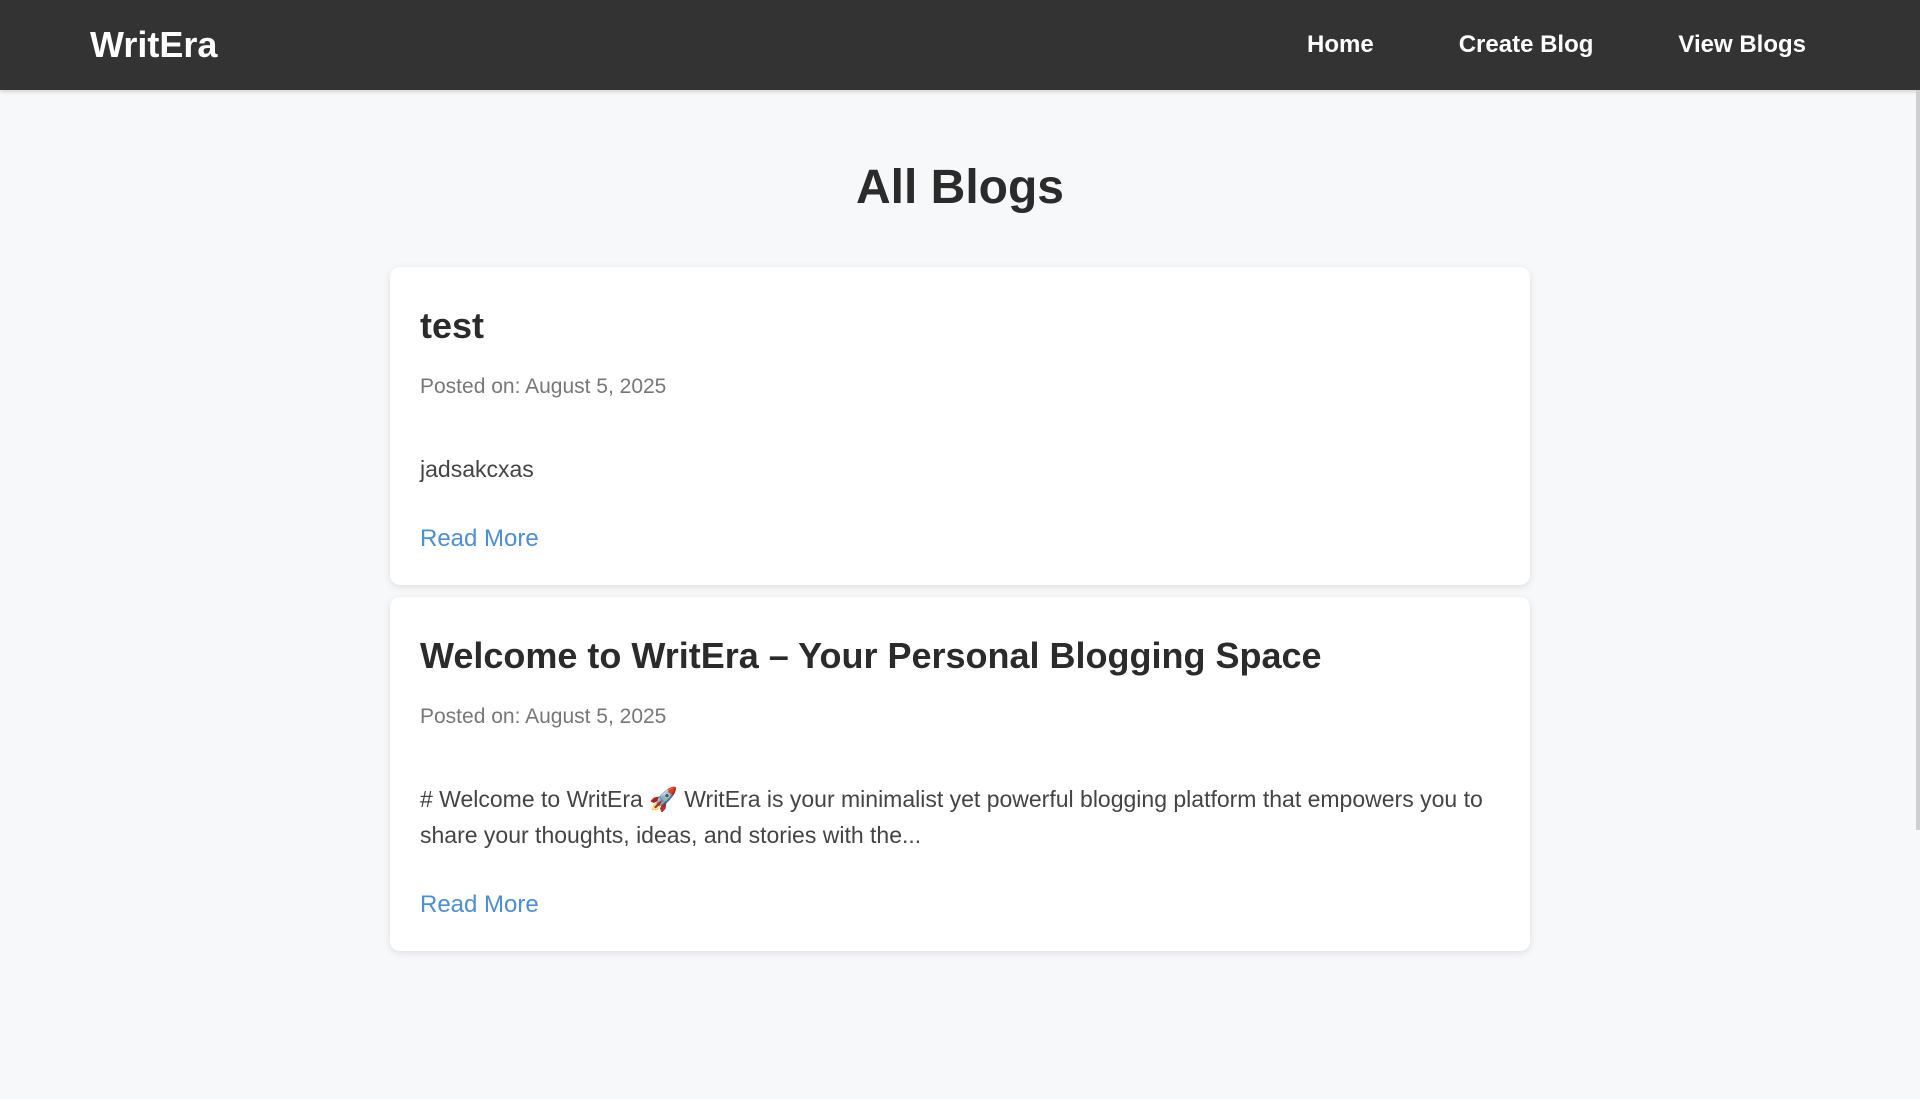 The width and height of the screenshot is (1920, 1099). I want to click on nav-links: Home Create Blog View Blogs, so click(1556, 45).